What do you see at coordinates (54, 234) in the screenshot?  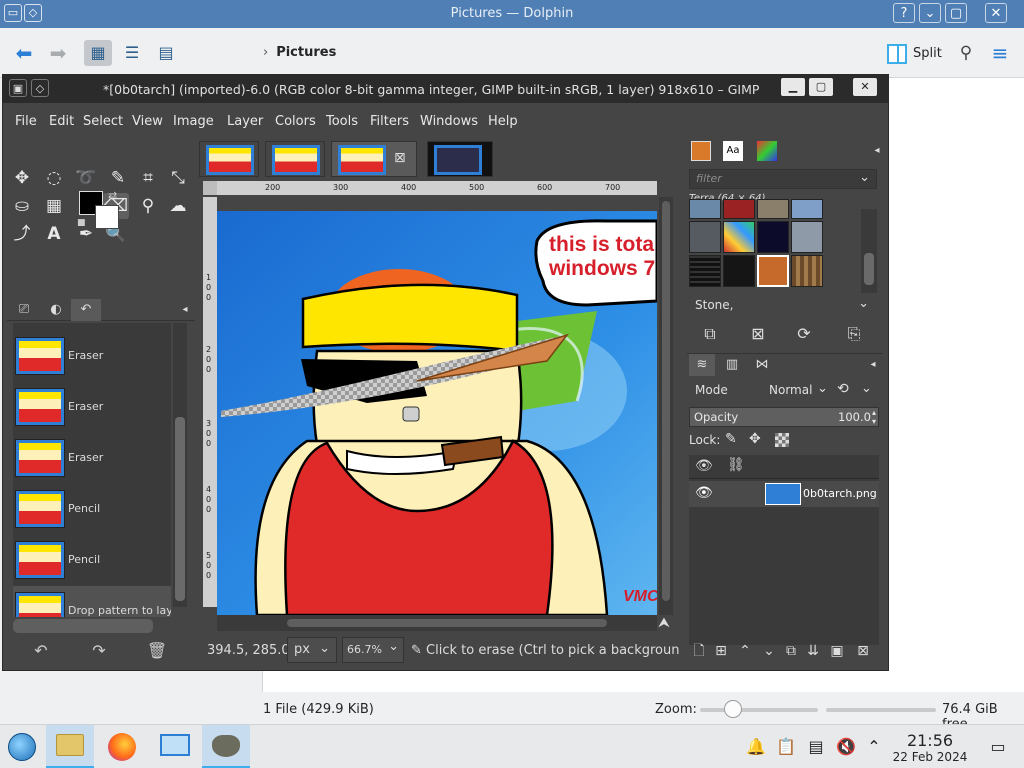 I see `text-tool-icon: A` at bounding box center [54, 234].